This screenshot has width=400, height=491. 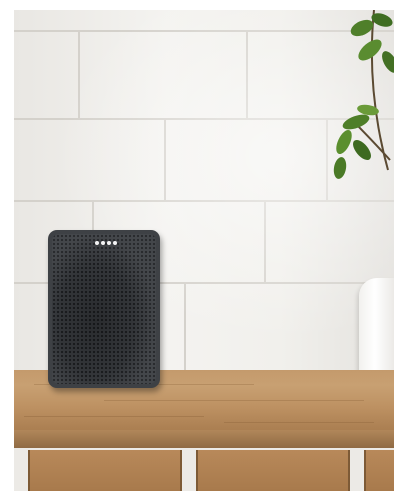 I want to click on houseplant-icon, so click(x=363, y=94).